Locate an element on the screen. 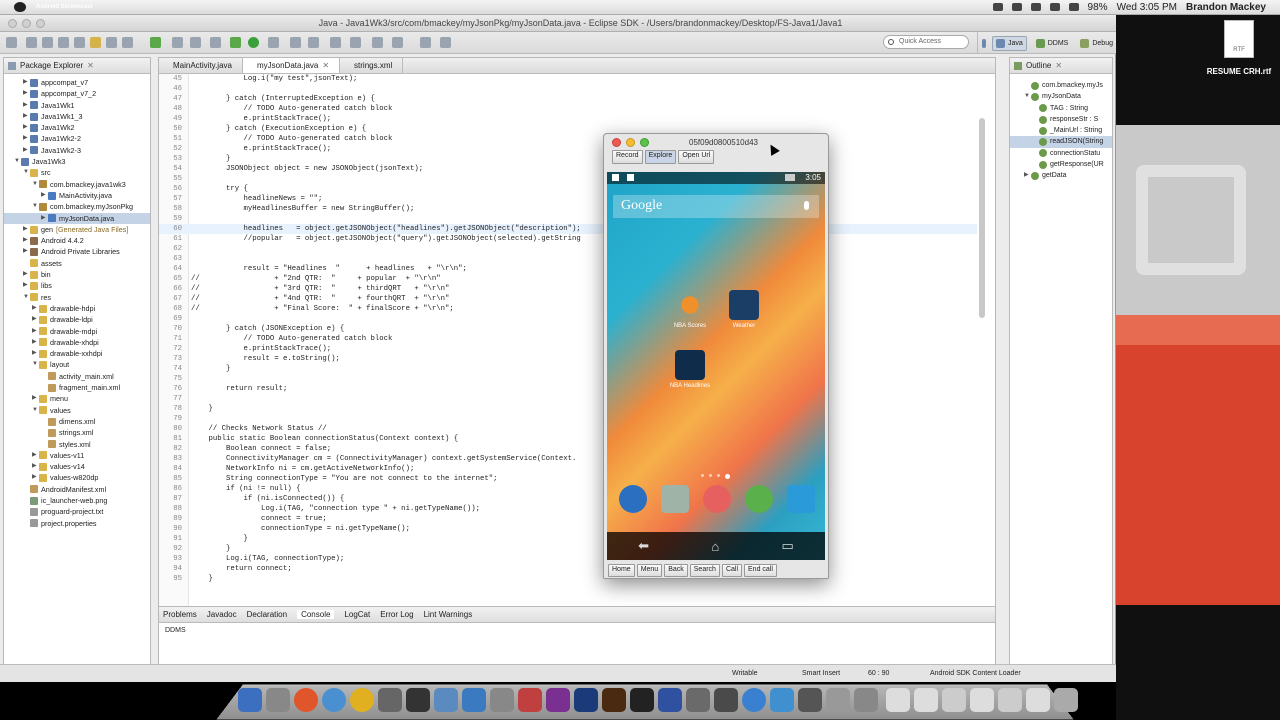 The height and width of the screenshot is (720, 1280). code-line: 53 } is located at coordinates (194, 159).